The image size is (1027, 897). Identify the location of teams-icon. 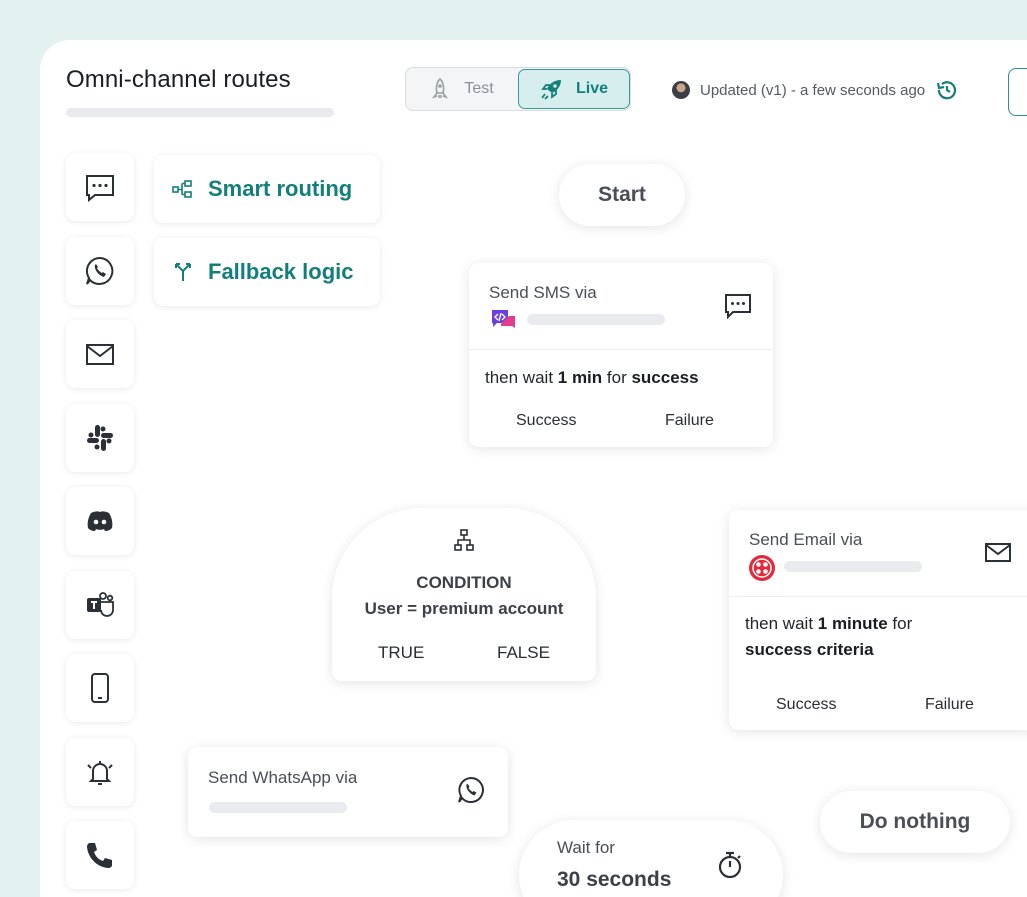
(100, 604).